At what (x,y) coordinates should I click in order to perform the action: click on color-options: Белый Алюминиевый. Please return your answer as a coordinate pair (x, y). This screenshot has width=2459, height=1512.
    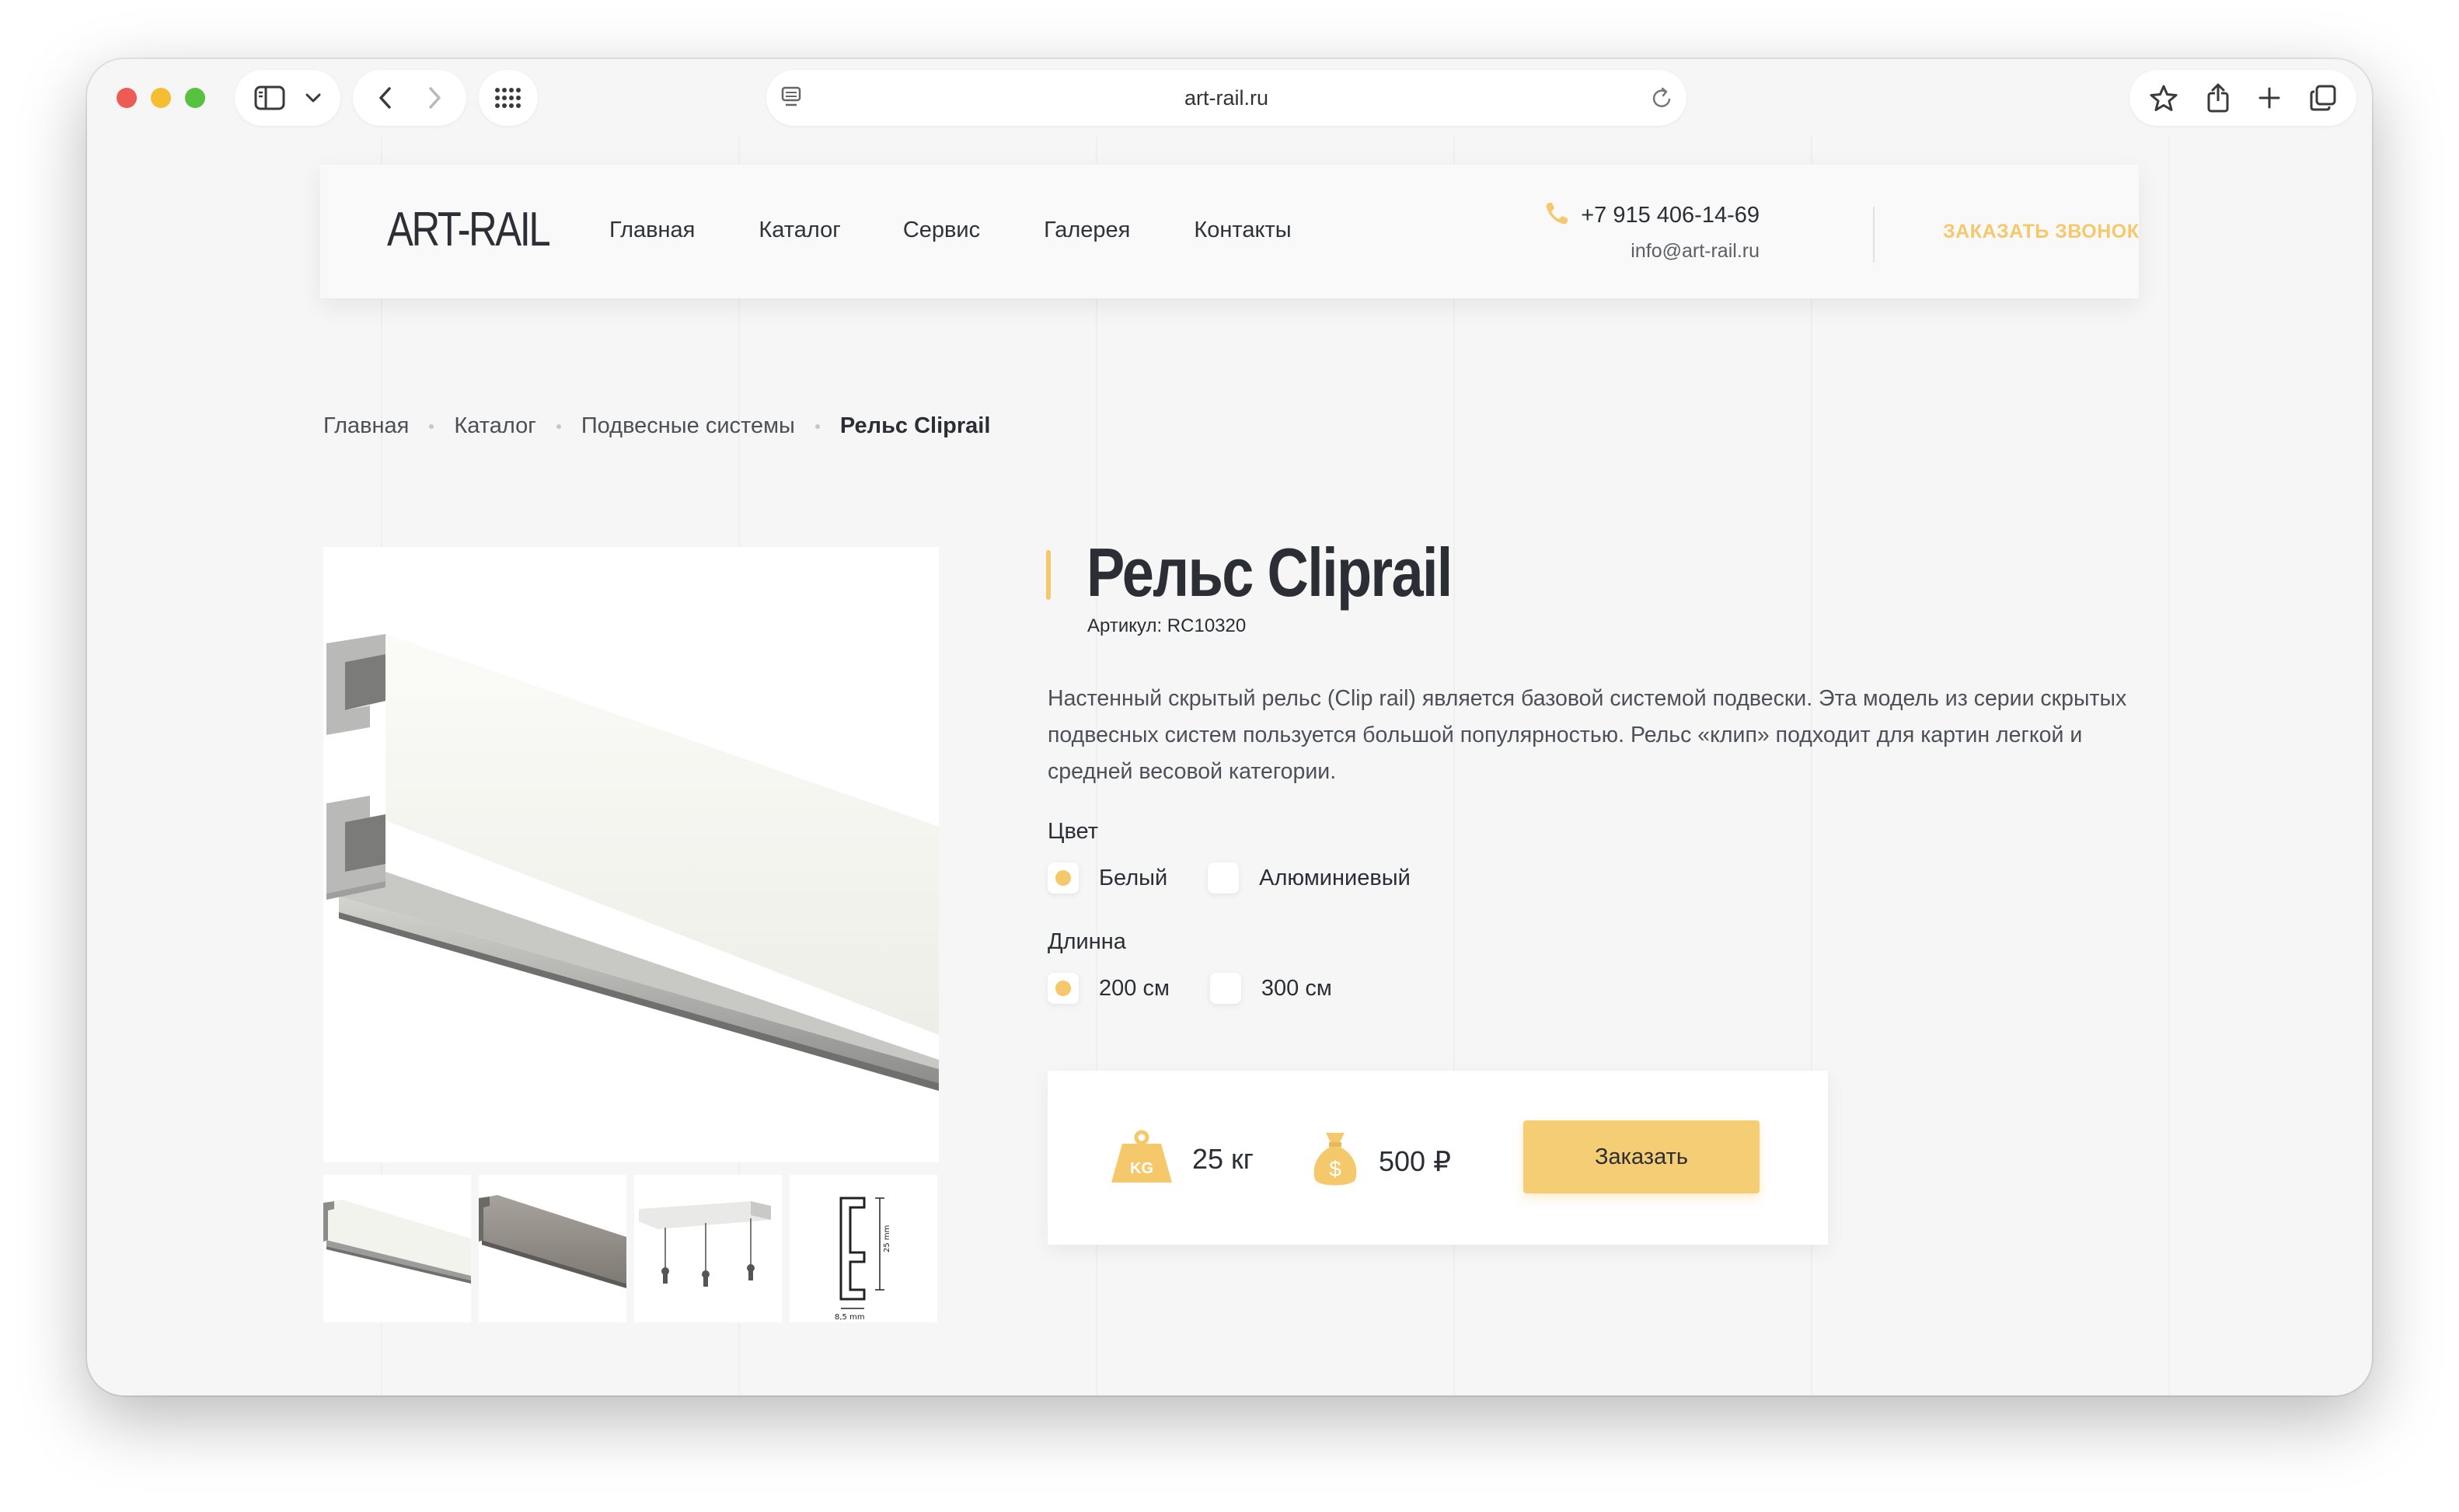
    Looking at the image, I should click on (1229, 878).